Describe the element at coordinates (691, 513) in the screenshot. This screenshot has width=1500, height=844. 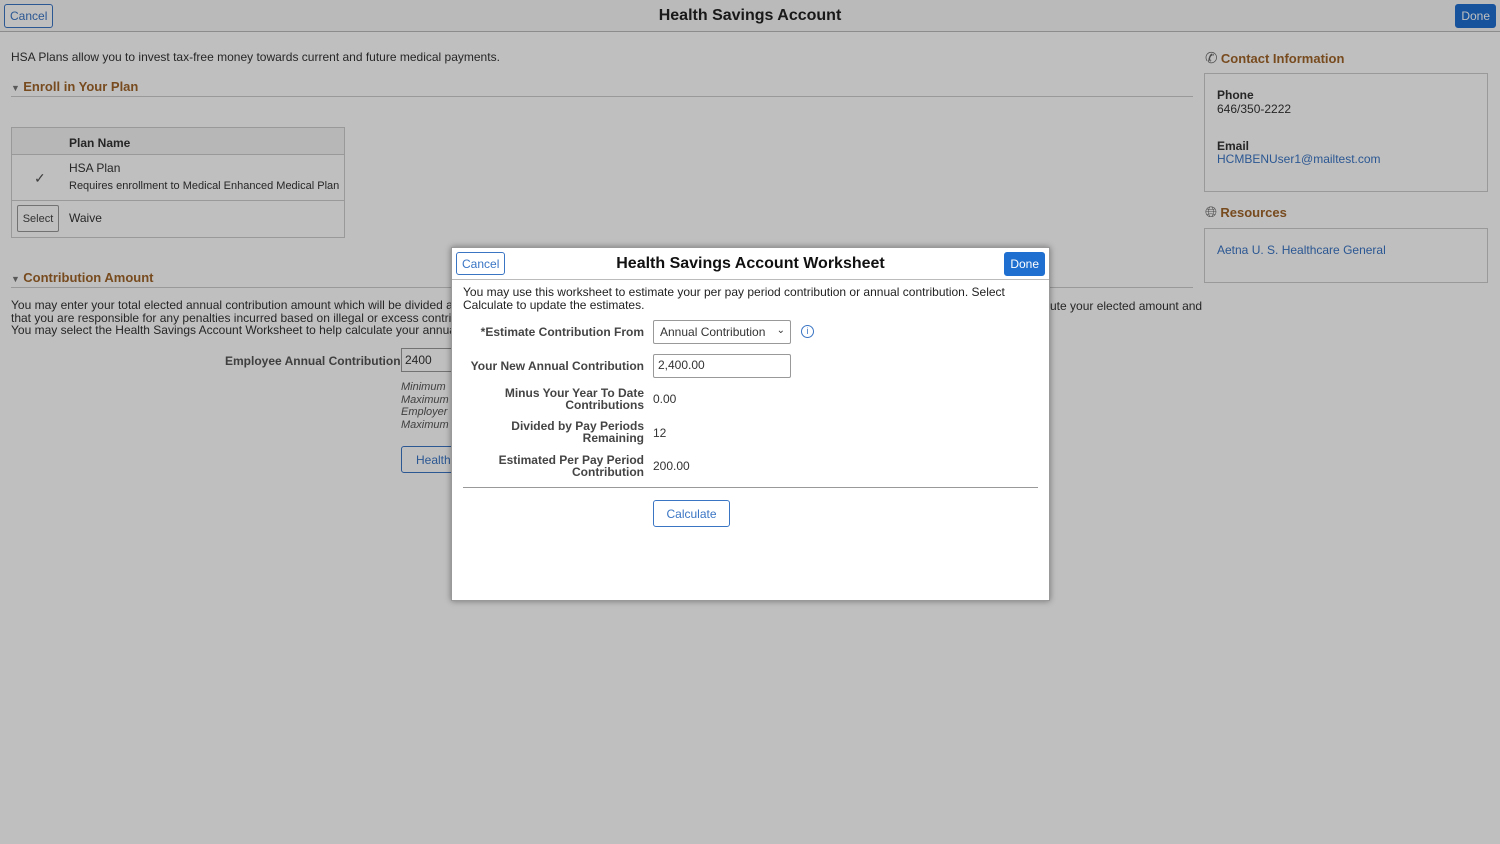
I see `calculate-button: Calculate` at that location.